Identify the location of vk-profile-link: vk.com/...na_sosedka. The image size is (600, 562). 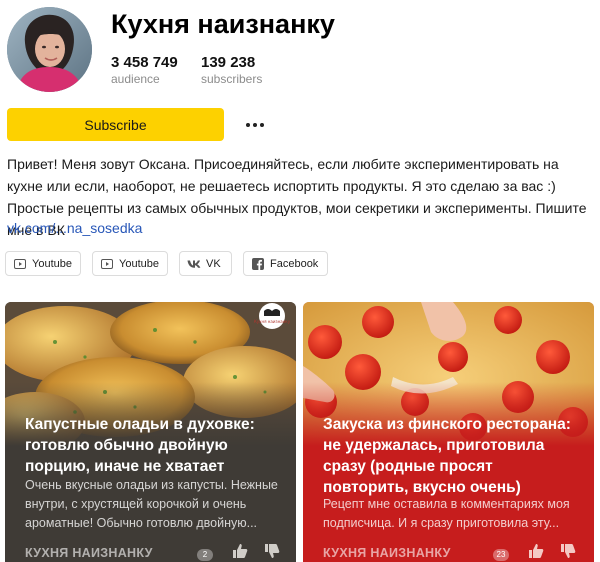
(74, 228).